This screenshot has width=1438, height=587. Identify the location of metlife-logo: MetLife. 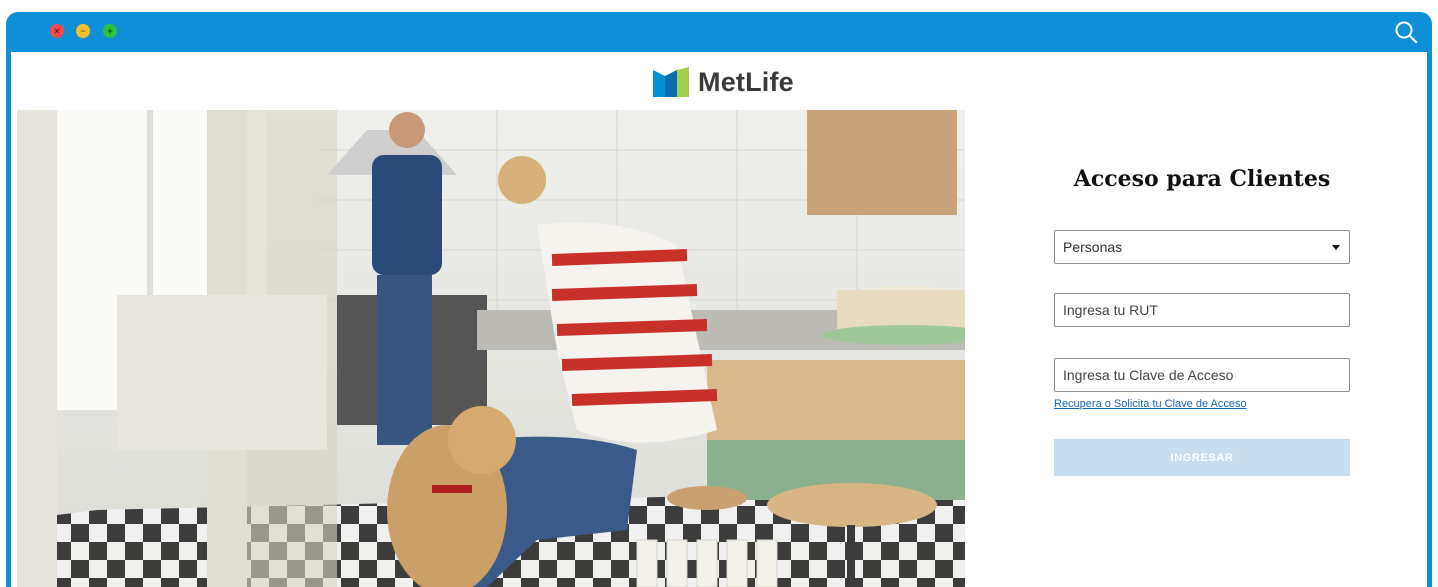
(723, 82).